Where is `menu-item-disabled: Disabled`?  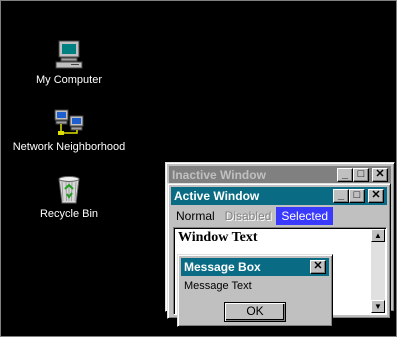
menu-item-disabled: Disabled is located at coordinates (248, 216).